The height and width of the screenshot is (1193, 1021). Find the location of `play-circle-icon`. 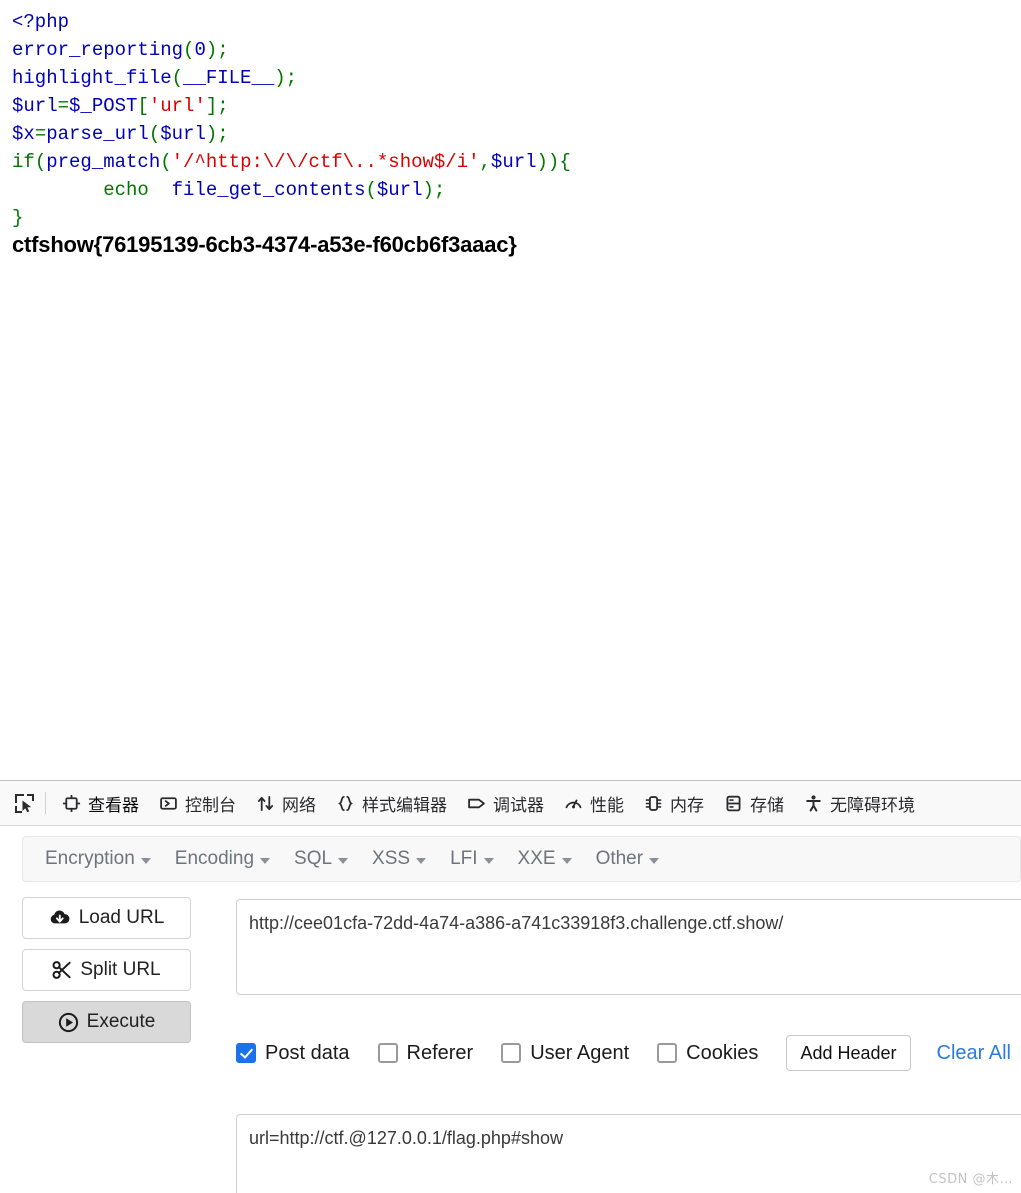

play-circle-icon is located at coordinates (68, 1022).